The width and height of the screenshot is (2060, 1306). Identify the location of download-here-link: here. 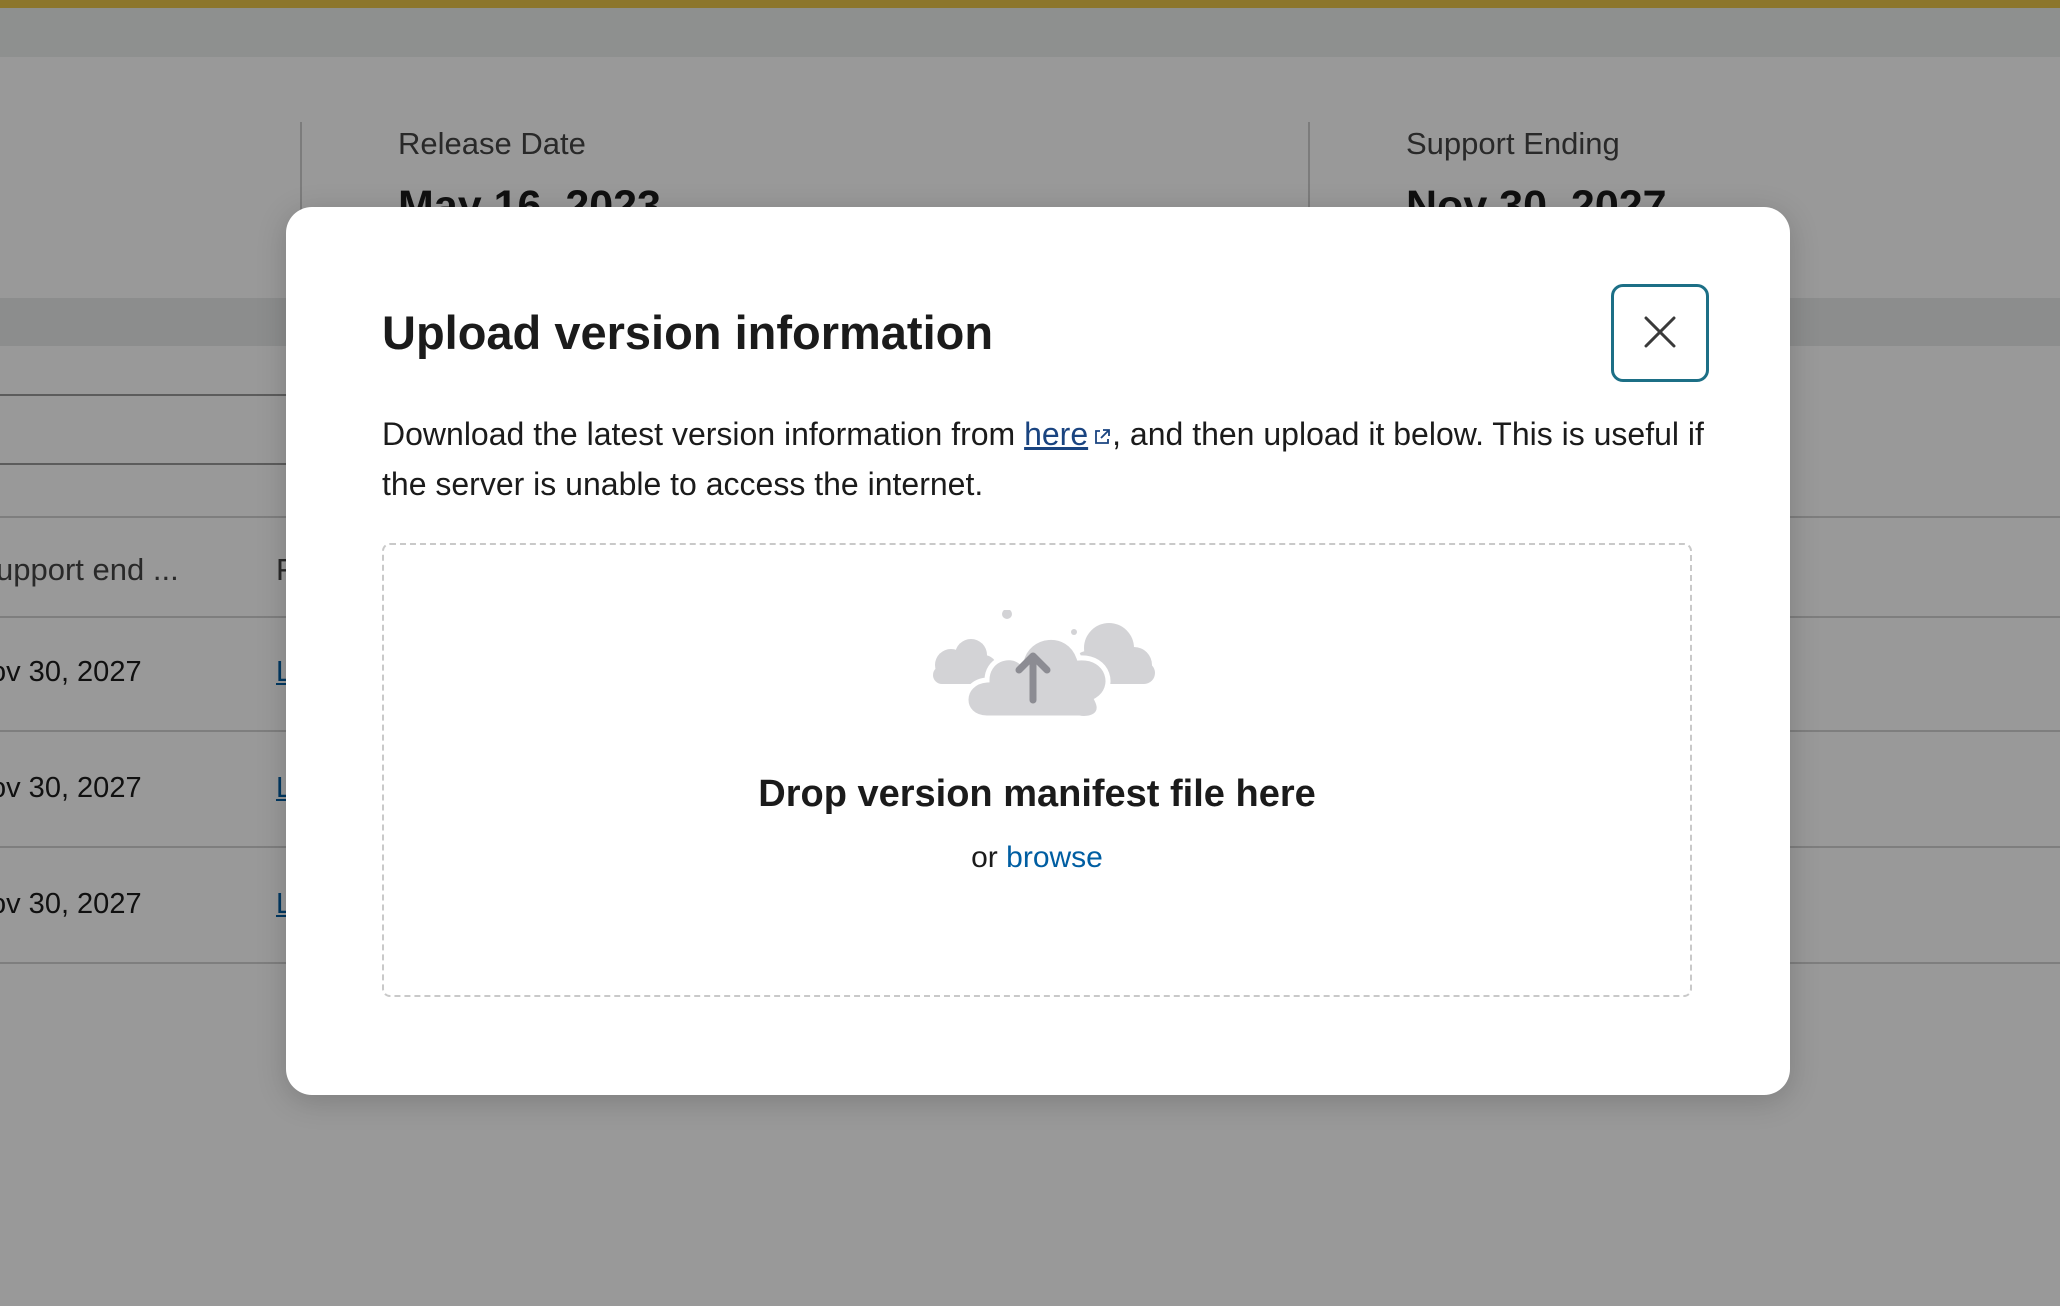
(1056, 434).